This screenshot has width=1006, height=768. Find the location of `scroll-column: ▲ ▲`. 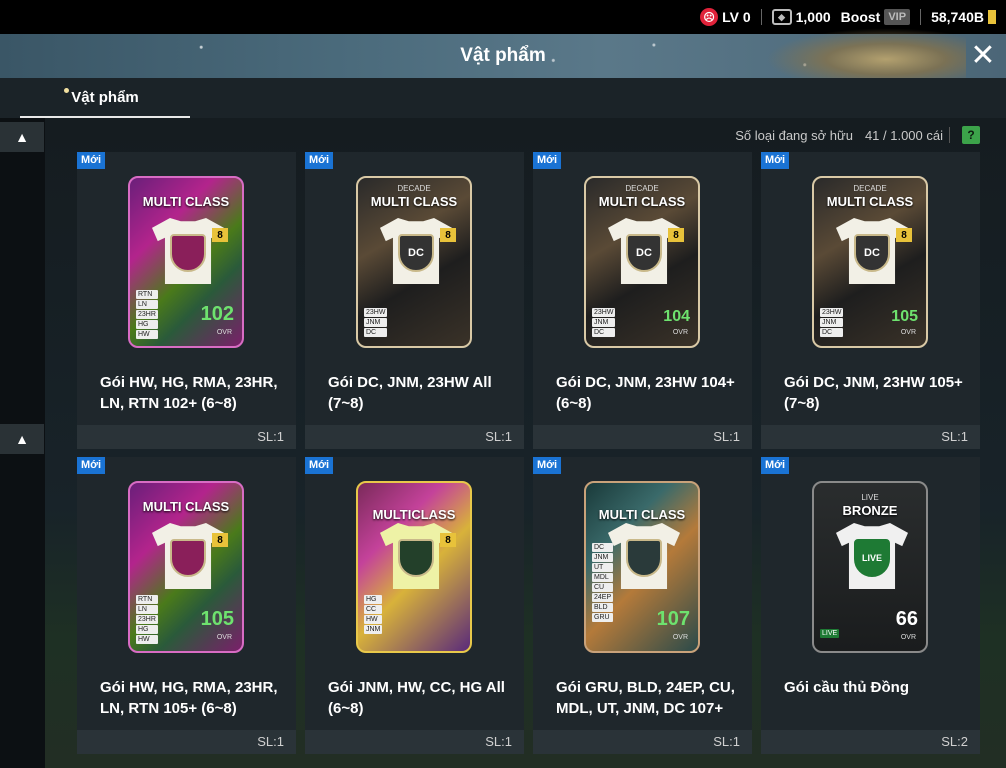

scroll-column: ▲ ▲ is located at coordinates (22, 443).